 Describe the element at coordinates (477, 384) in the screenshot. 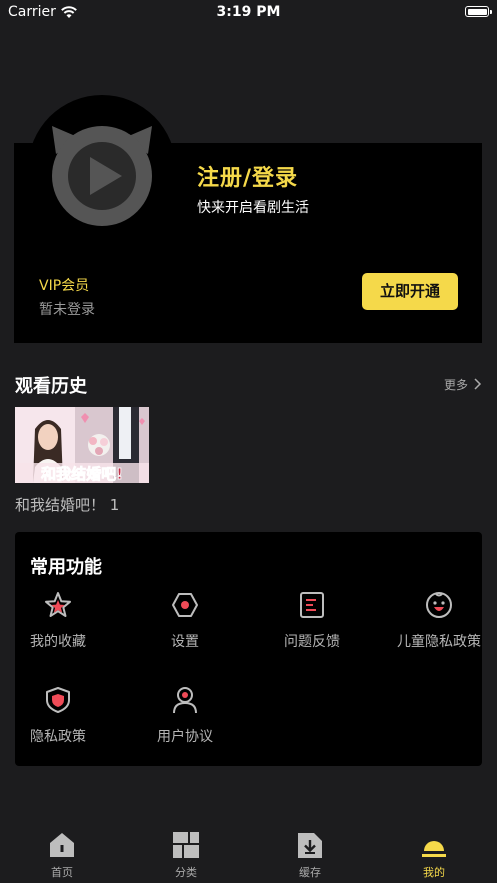

I see `chevron-right-icon` at that location.